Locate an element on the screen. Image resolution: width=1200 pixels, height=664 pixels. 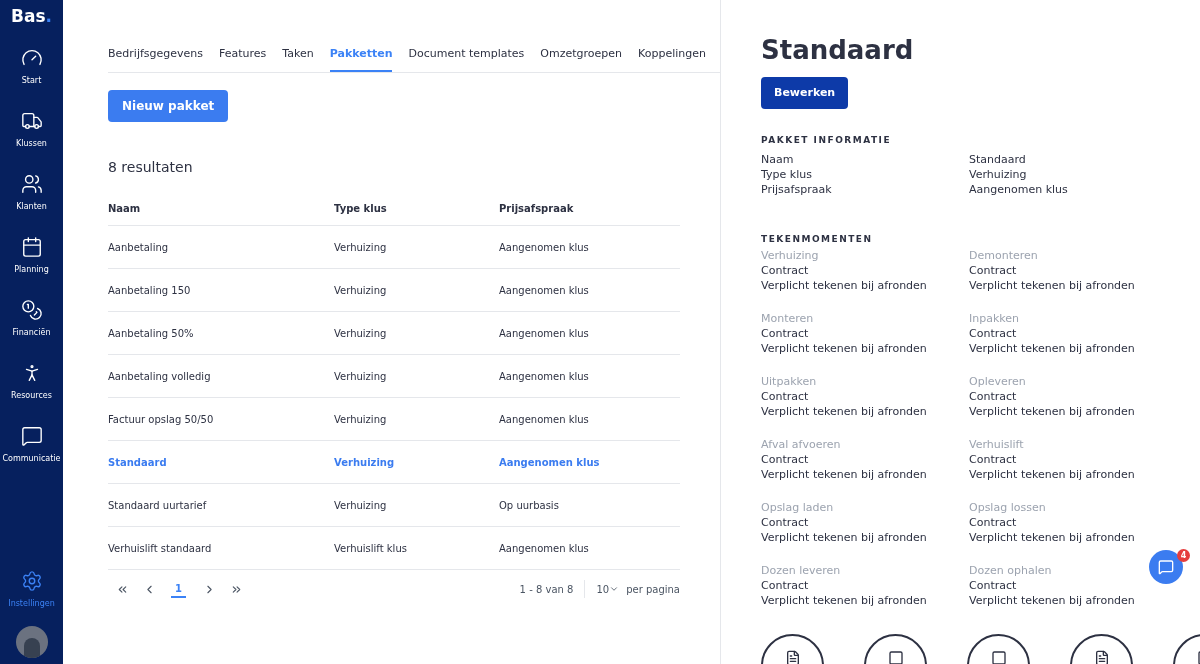
new-package-button: Nieuw pakket is located at coordinates (168, 106).